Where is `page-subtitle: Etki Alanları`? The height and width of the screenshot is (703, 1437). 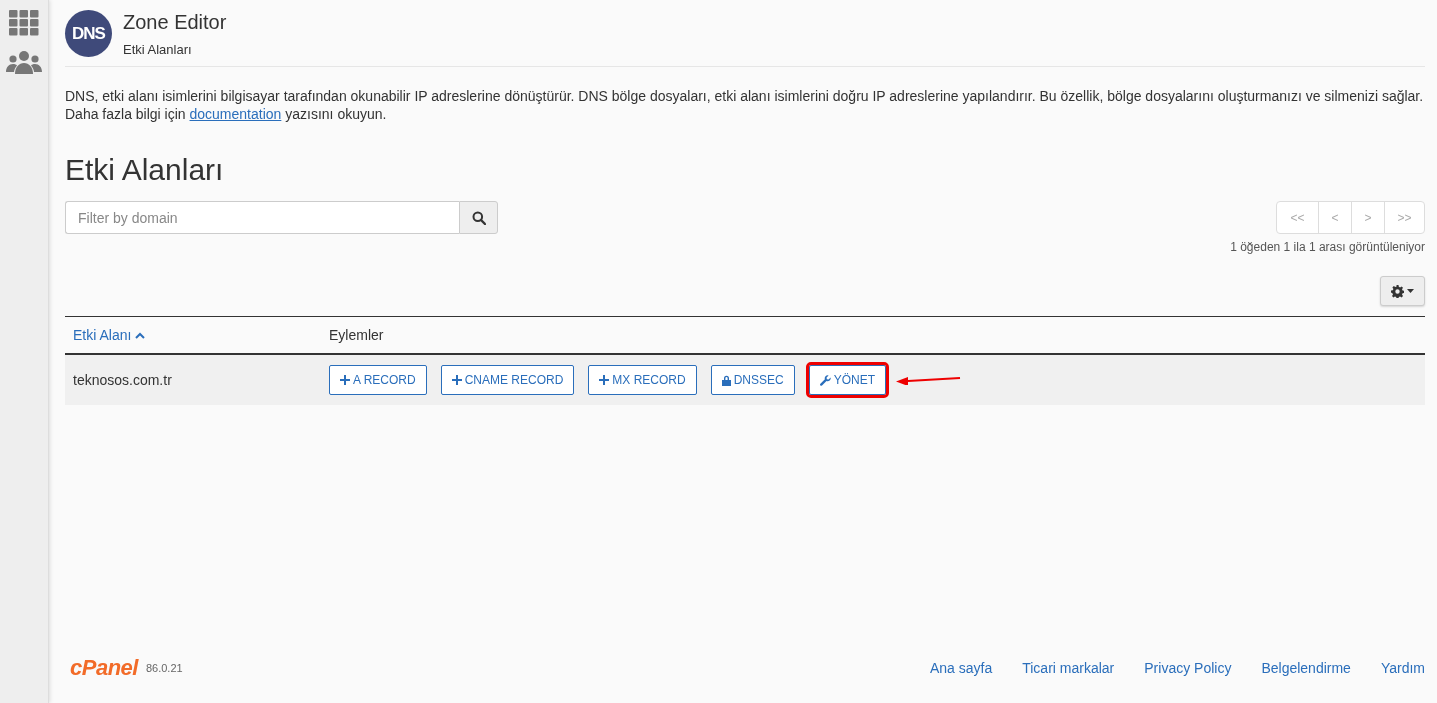 page-subtitle: Etki Alanları is located at coordinates (158, 49).